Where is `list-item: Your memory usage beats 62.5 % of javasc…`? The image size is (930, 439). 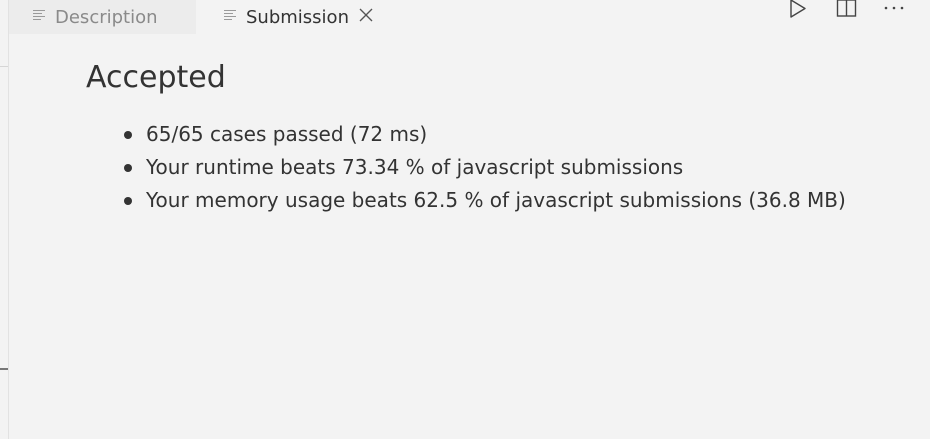 list-item: Your memory usage beats 62.5 % of javasc… is located at coordinates (486, 200).